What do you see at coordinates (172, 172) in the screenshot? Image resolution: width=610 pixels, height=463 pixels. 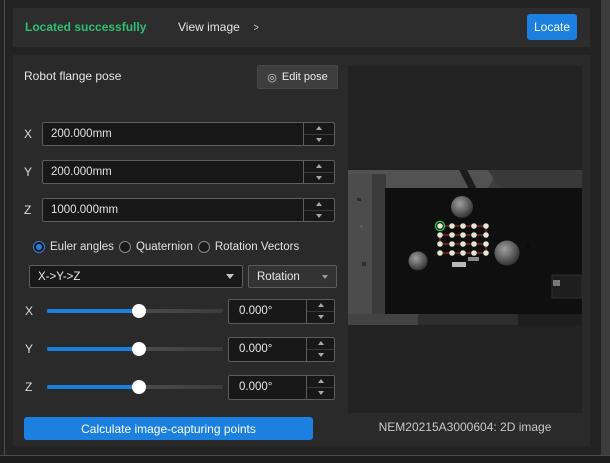 I see `y-field-input: 200.000mm` at bounding box center [172, 172].